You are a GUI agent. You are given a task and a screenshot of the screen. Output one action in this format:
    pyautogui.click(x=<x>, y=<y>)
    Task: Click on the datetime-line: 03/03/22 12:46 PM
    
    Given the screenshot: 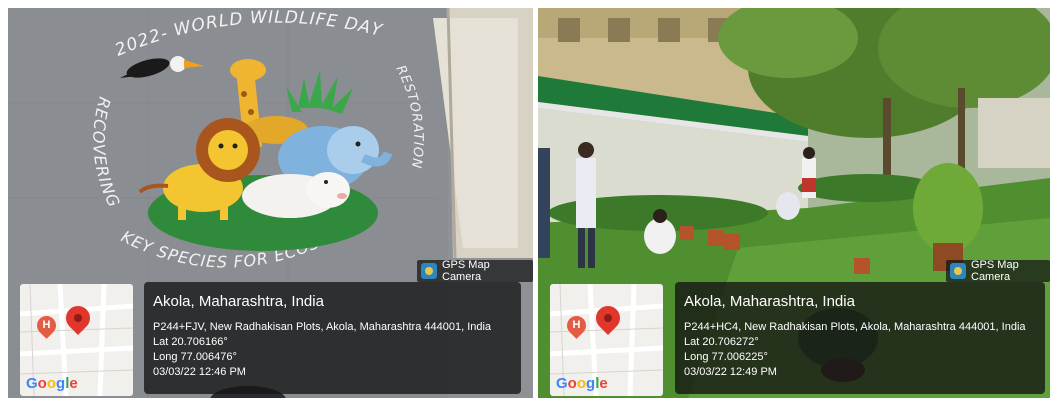 What is the action you would take?
    pyautogui.click(x=199, y=372)
    